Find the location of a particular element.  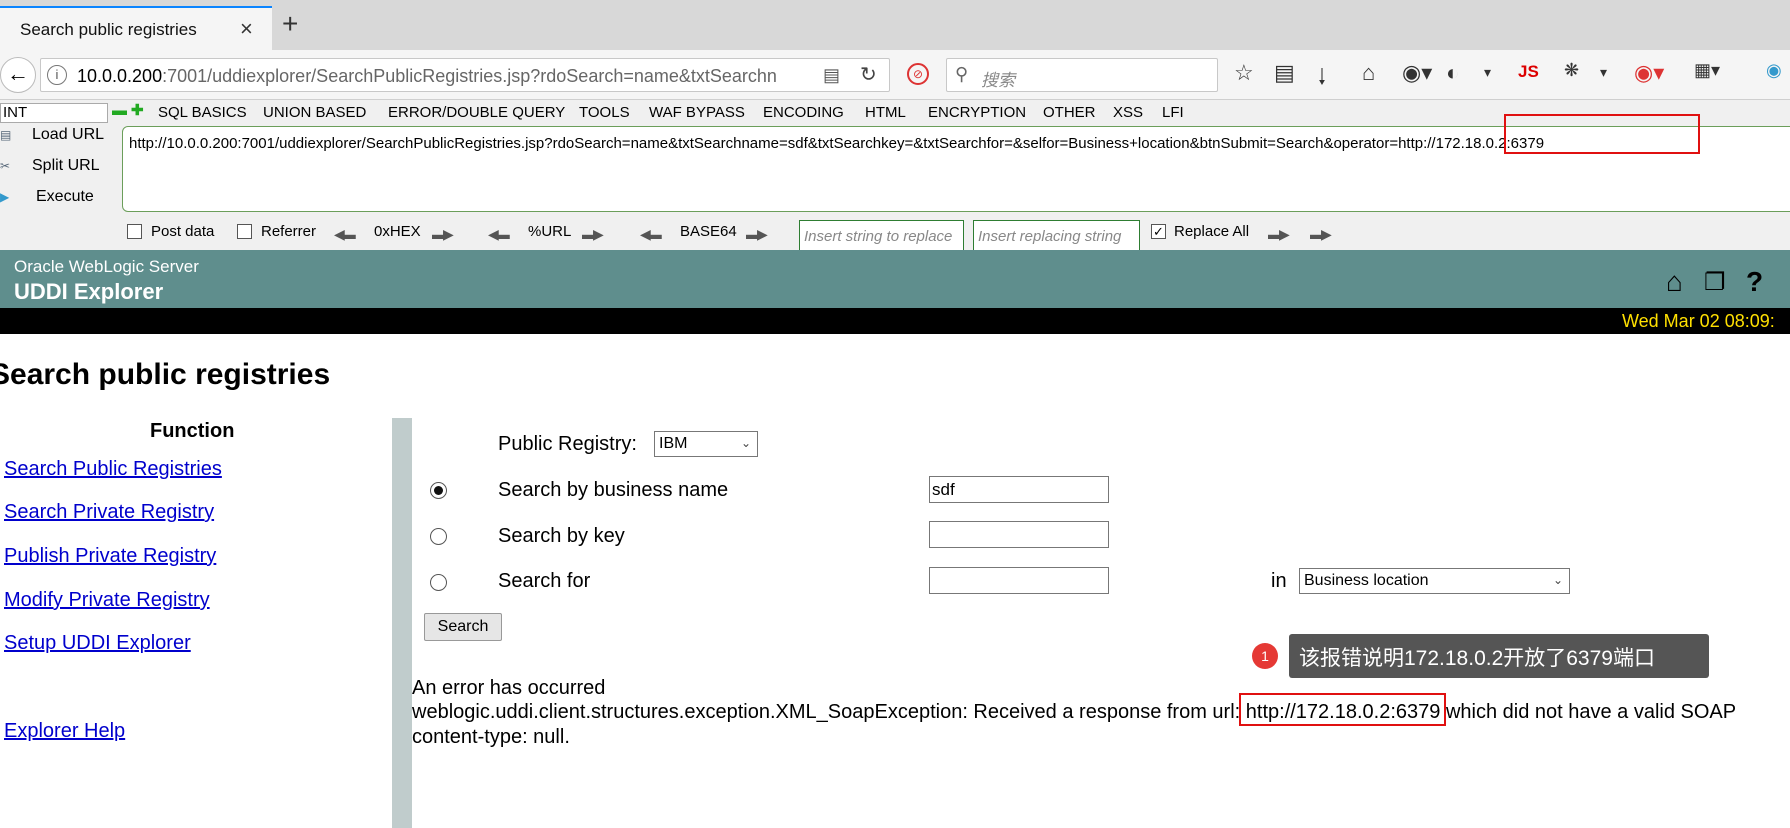

highlight-operator-box is located at coordinates (1602, 134).